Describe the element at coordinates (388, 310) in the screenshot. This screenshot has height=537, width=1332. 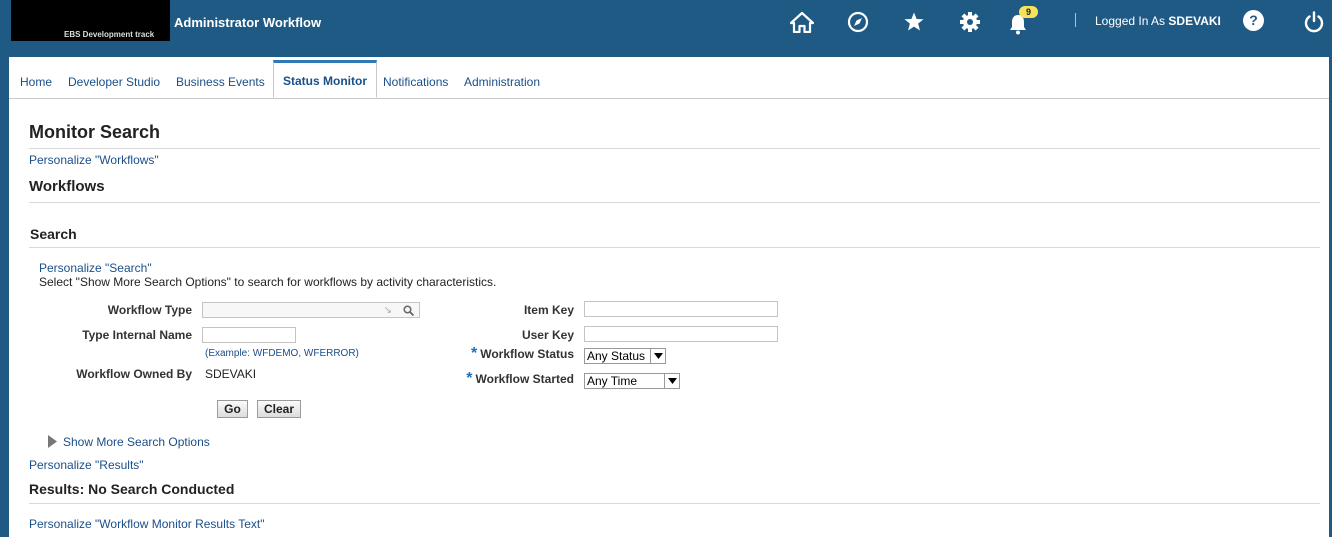
I see `clear-field-icon: ↘` at that location.